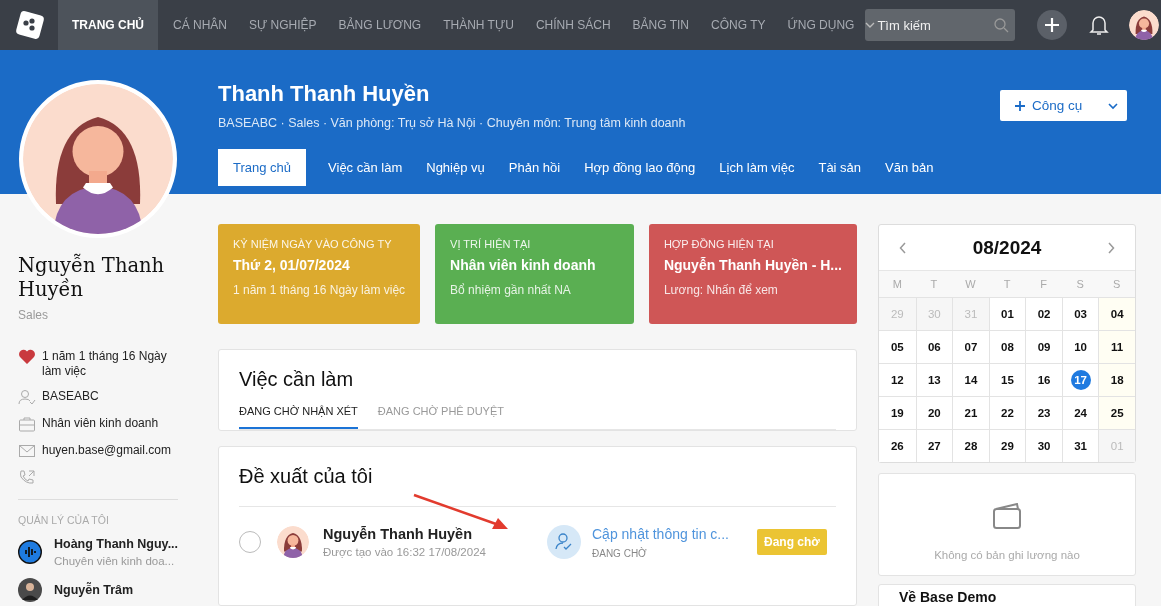 The height and width of the screenshot is (606, 1161). I want to click on calendar-day: 01, so click(1007, 314).